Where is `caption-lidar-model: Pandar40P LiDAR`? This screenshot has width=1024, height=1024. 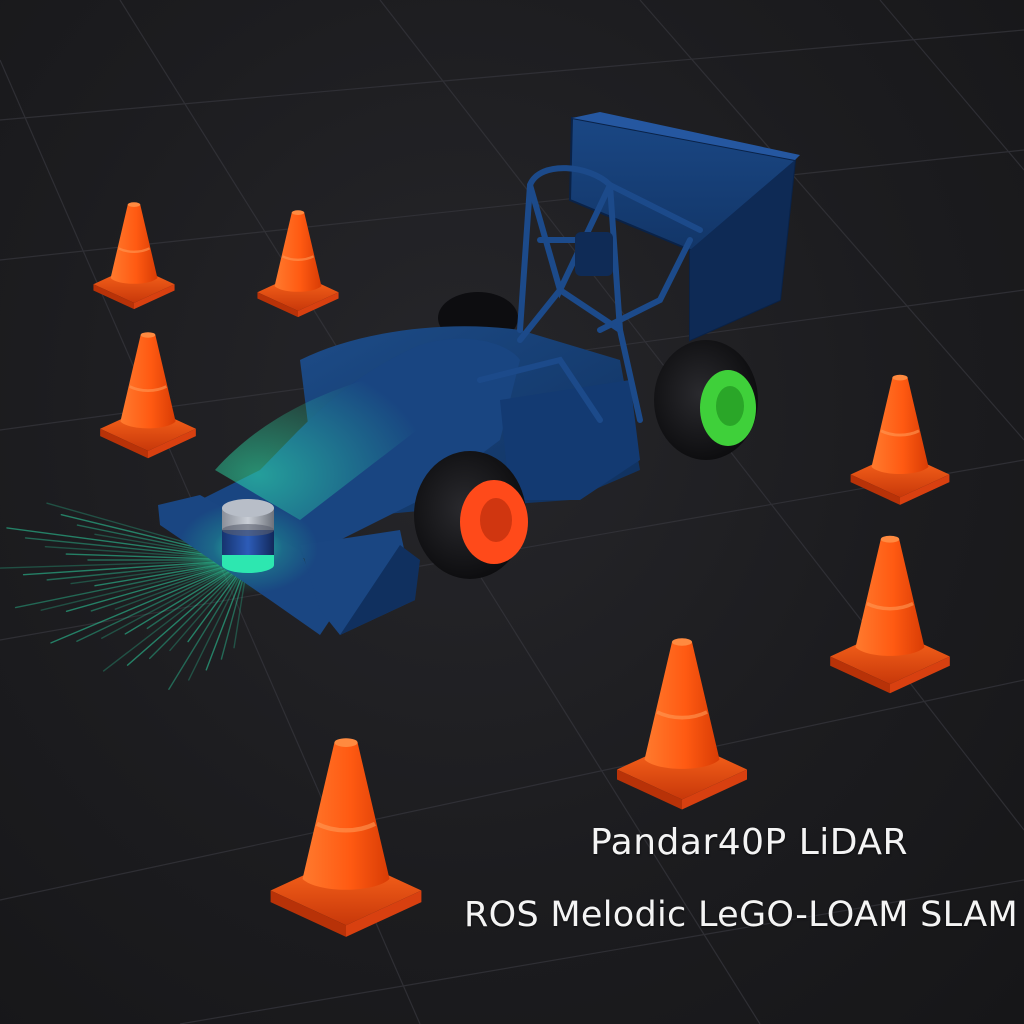
caption-lidar-model: Pandar40P LiDAR is located at coordinates (749, 842).